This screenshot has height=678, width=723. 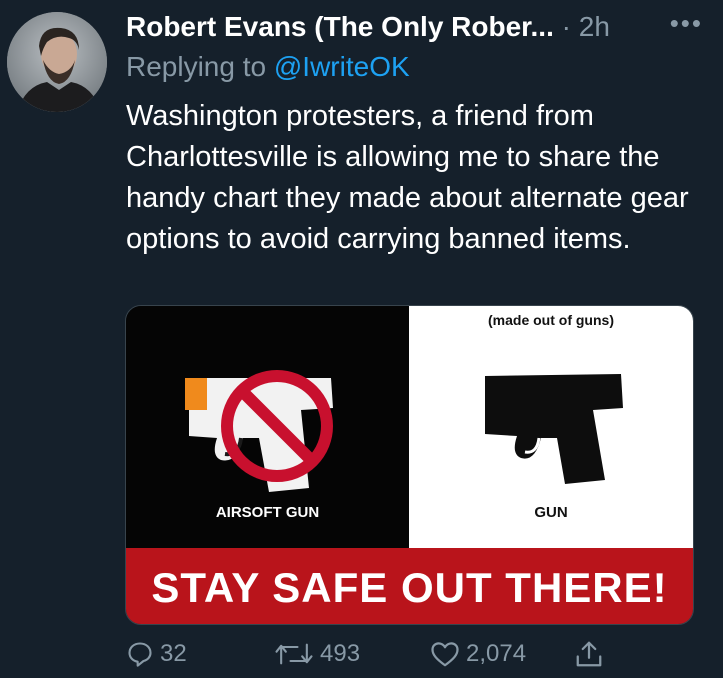 What do you see at coordinates (589, 654) in the screenshot?
I see `share-icon` at bounding box center [589, 654].